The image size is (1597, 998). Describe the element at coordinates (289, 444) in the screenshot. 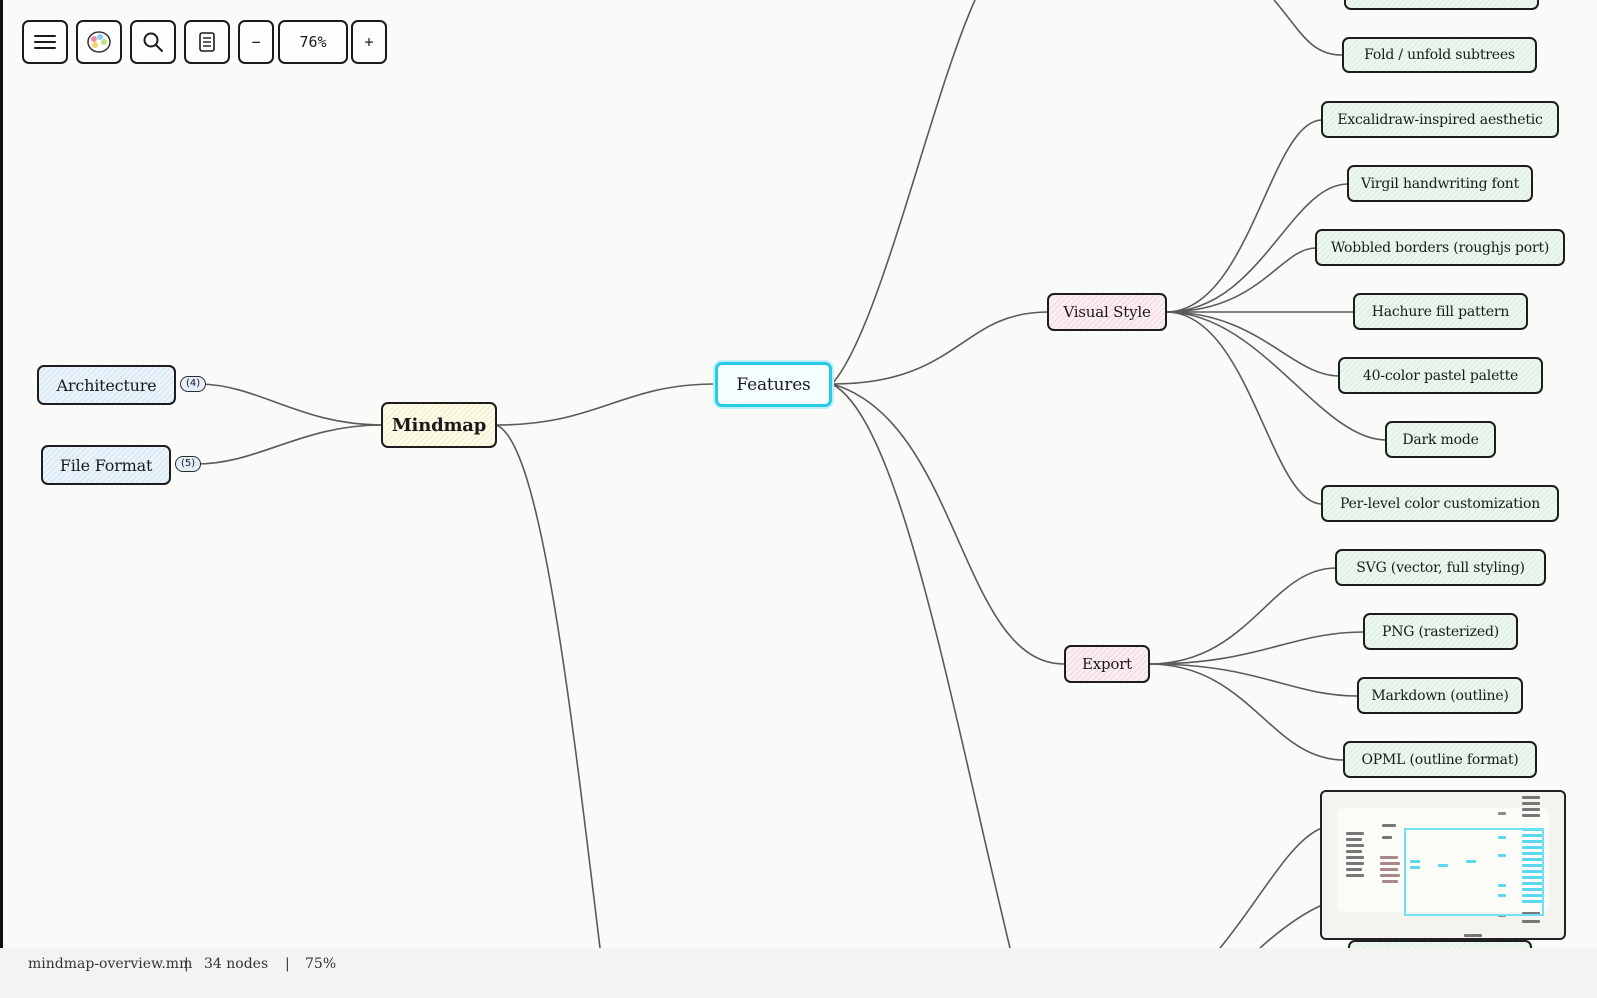

I see `edge-mindmap-fileformat` at that location.